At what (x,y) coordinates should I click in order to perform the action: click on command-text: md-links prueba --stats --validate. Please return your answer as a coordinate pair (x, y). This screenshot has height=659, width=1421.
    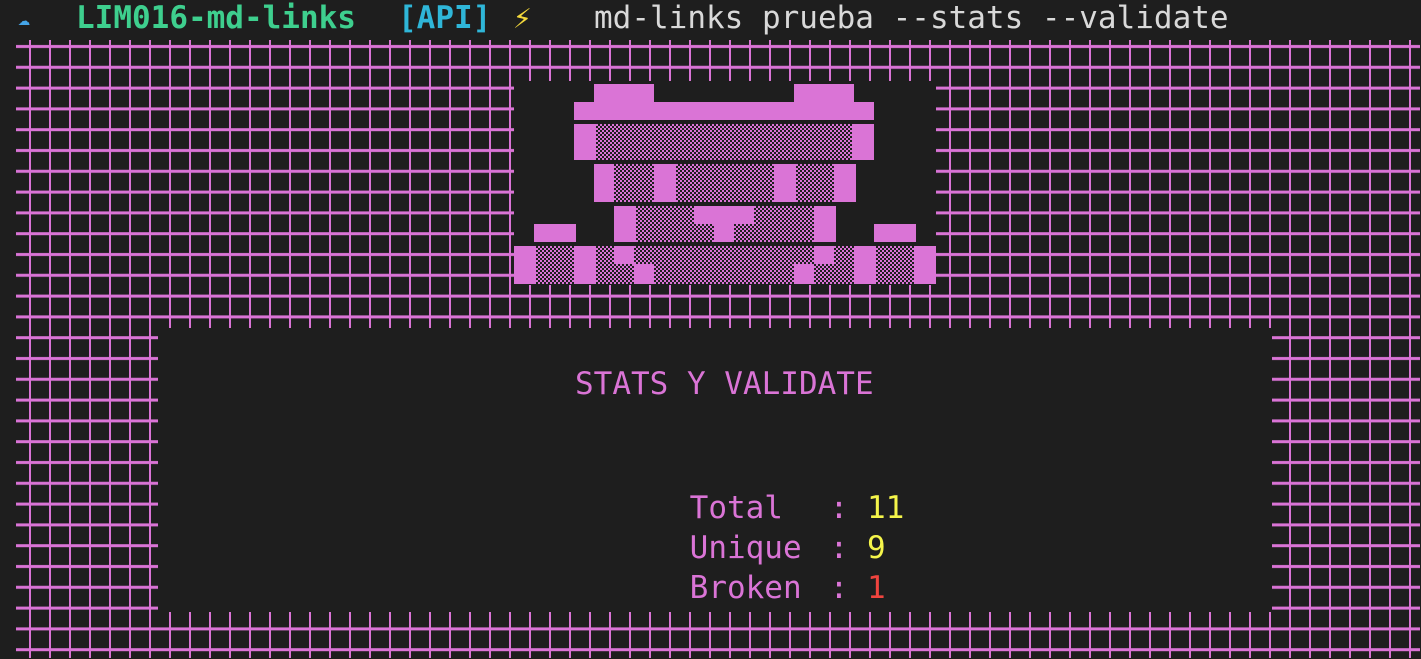
    Looking at the image, I should click on (911, 18).